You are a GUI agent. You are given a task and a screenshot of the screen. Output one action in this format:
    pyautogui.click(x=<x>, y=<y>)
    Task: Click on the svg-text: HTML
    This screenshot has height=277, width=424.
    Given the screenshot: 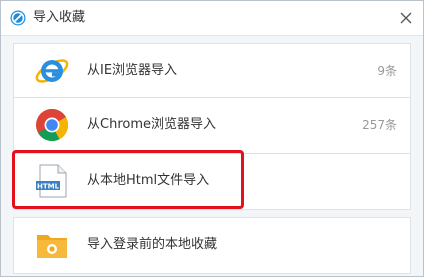 What is the action you would take?
    pyautogui.click(x=48, y=187)
    